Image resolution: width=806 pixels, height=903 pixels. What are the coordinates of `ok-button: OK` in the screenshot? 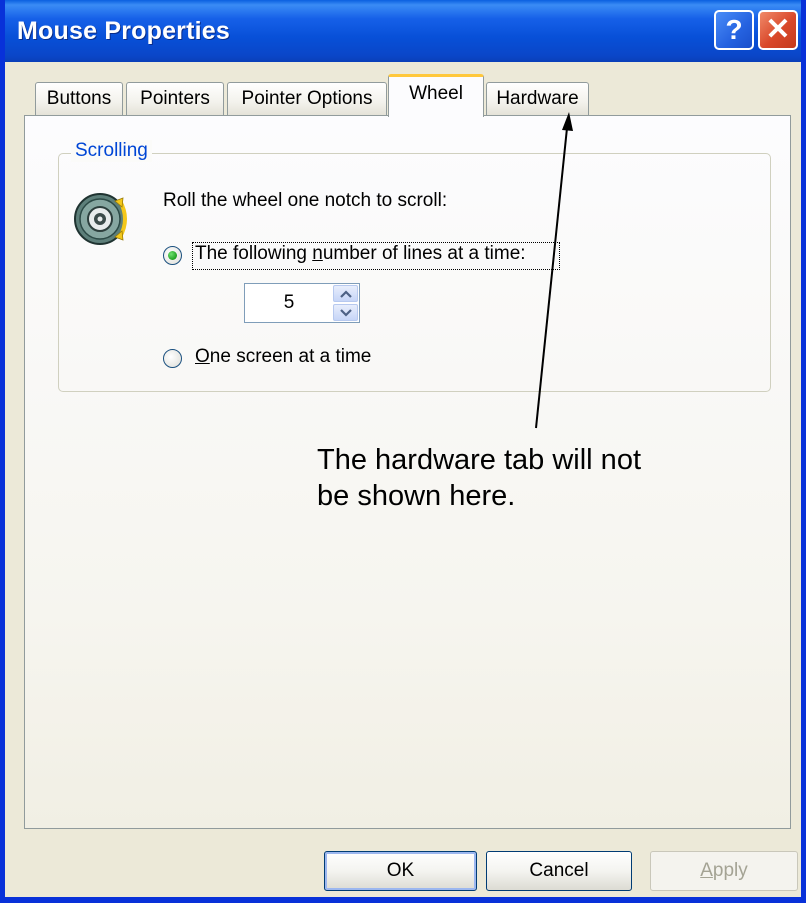 It's located at (400, 871).